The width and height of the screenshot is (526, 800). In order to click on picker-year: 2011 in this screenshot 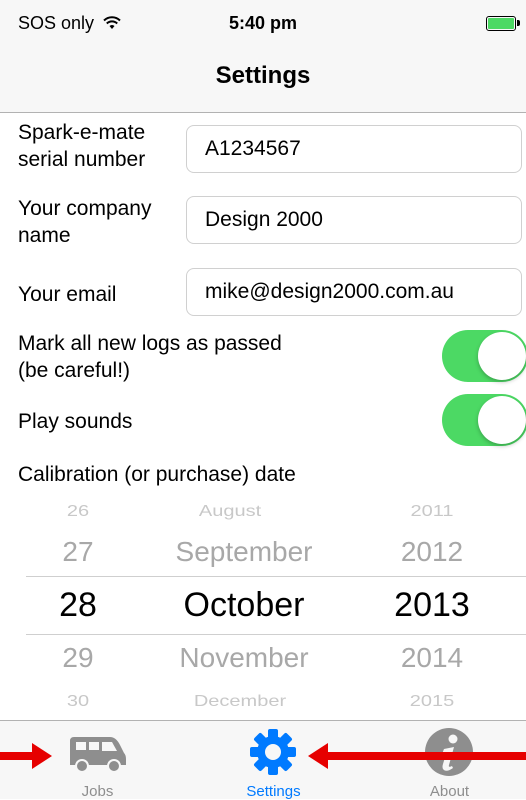, I will do `click(432, 511)`.